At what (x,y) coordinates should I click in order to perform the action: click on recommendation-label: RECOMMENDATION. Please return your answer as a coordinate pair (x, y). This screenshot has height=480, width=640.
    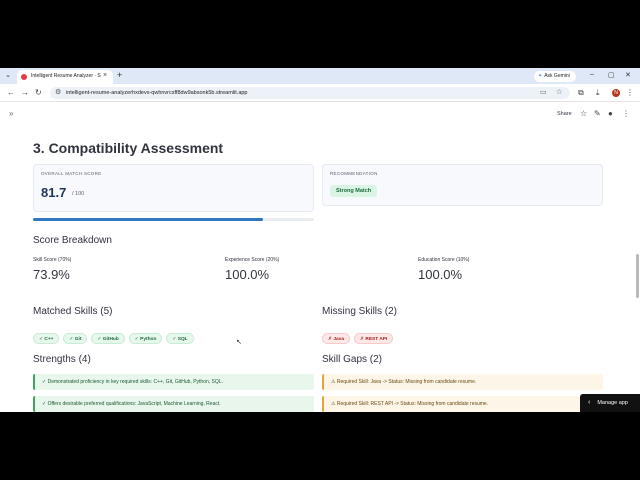
    Looking at the image, I should click on (354, 173).